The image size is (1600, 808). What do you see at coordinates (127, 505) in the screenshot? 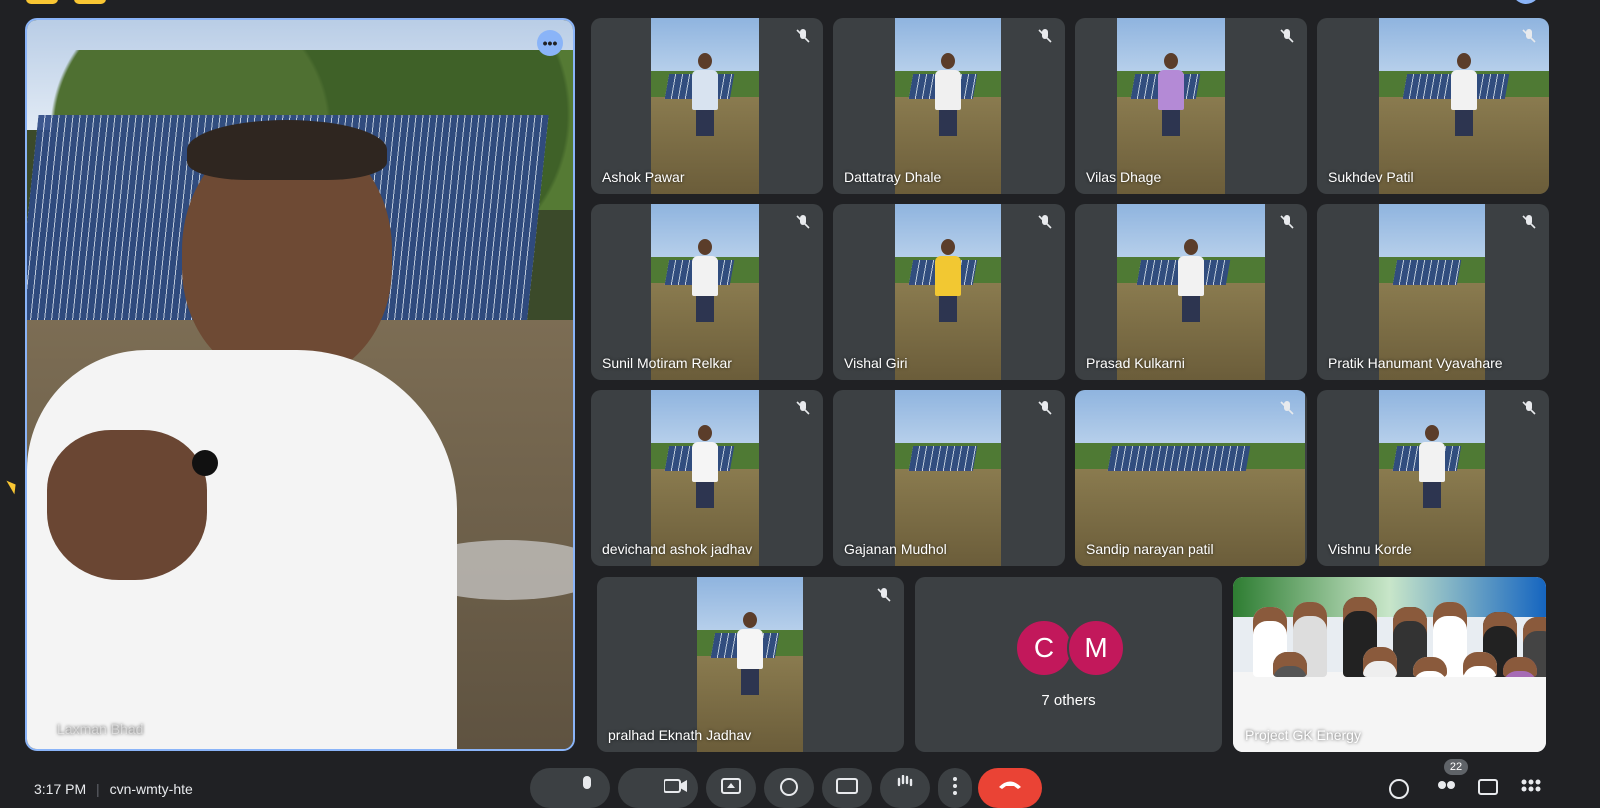
I see `speaker-hand` at bounding box center [127, 505].